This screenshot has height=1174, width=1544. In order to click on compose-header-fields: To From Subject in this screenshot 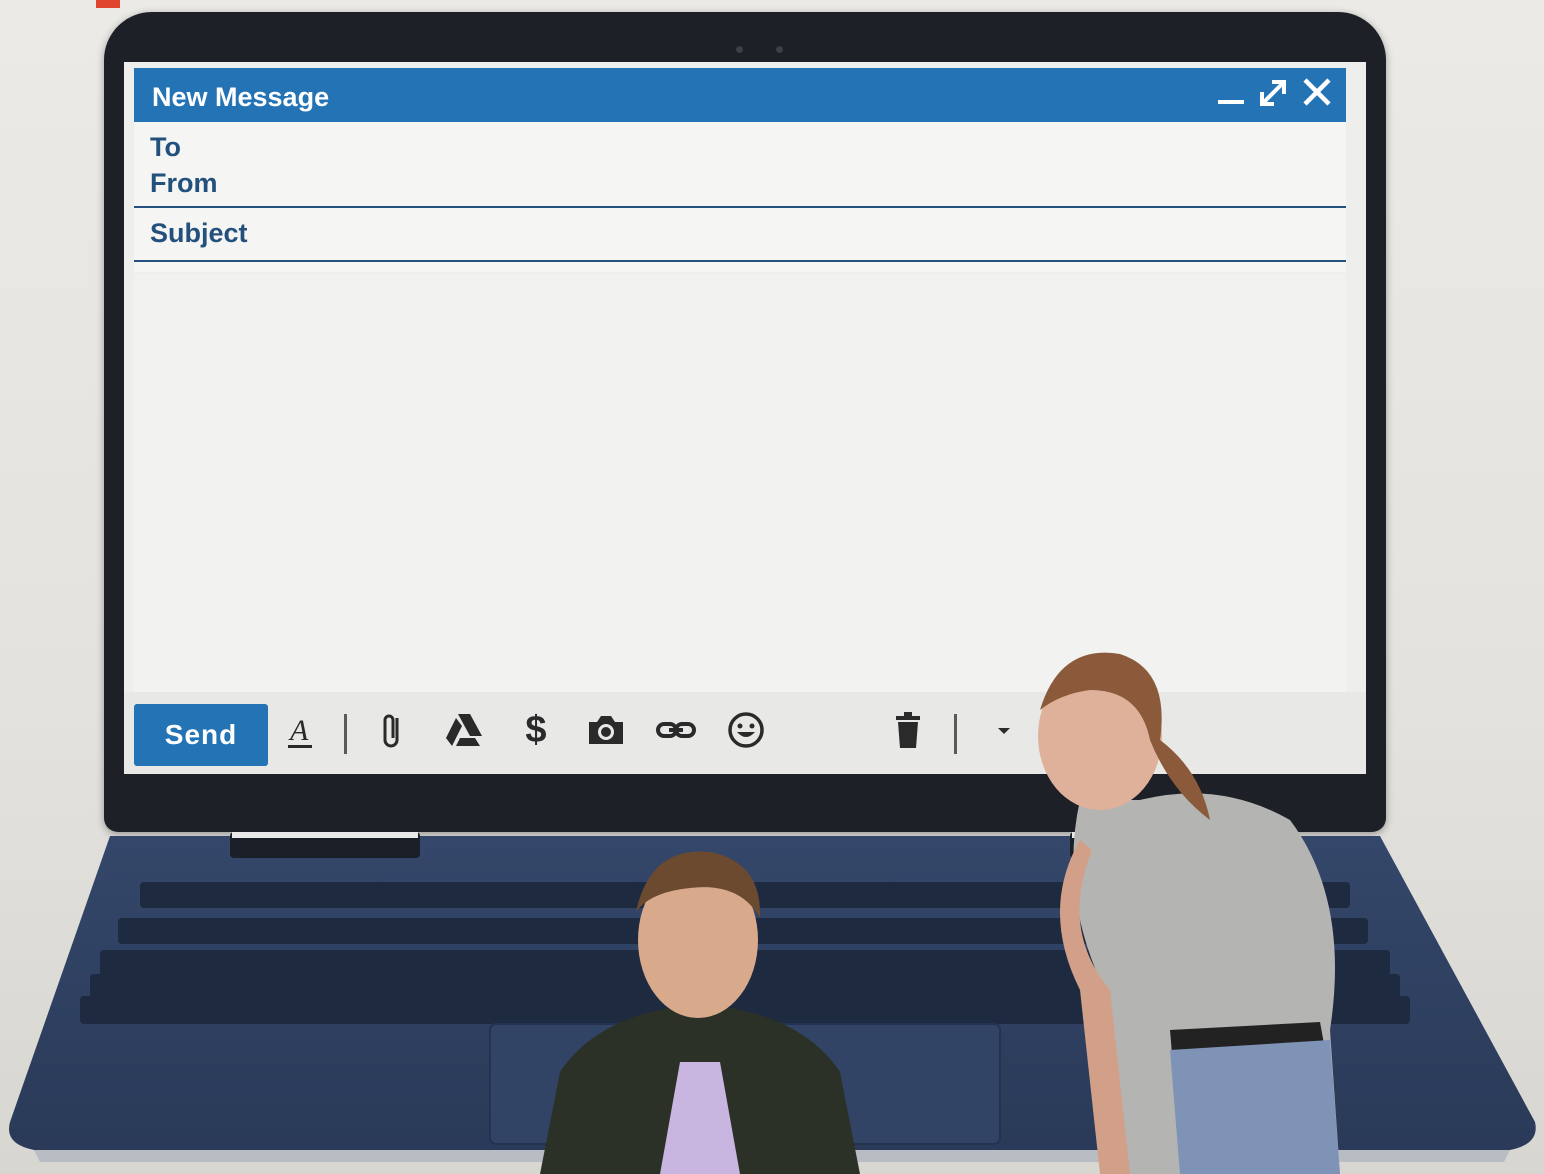, I will do `click(740, 197)`.